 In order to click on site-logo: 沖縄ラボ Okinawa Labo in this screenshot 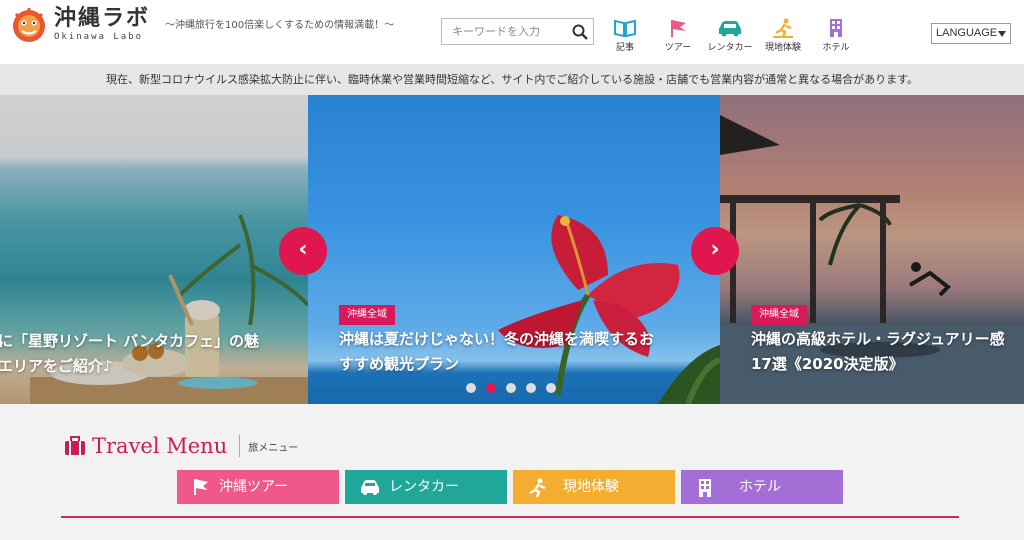, I will do `click(80, 25)`.